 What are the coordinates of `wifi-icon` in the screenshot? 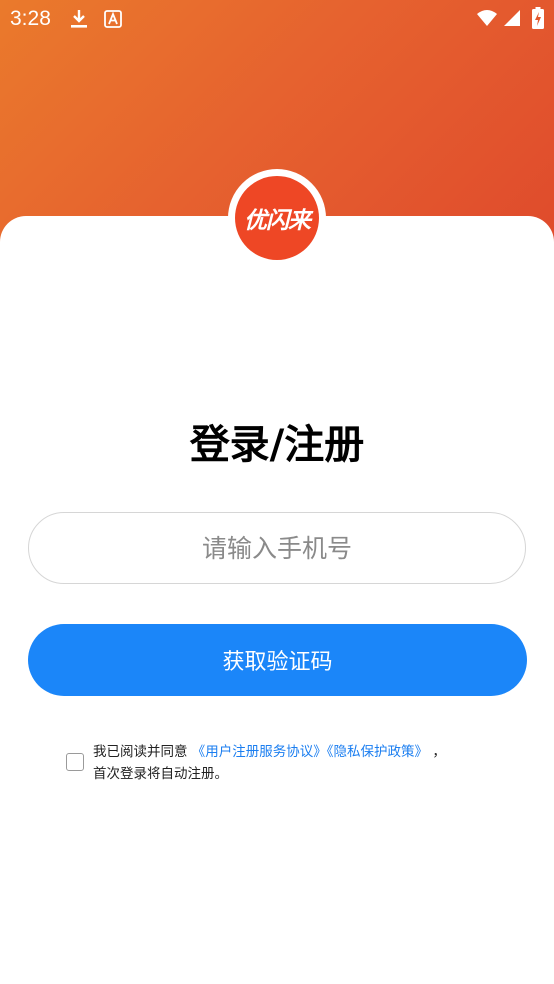 It's located at (487, 18).